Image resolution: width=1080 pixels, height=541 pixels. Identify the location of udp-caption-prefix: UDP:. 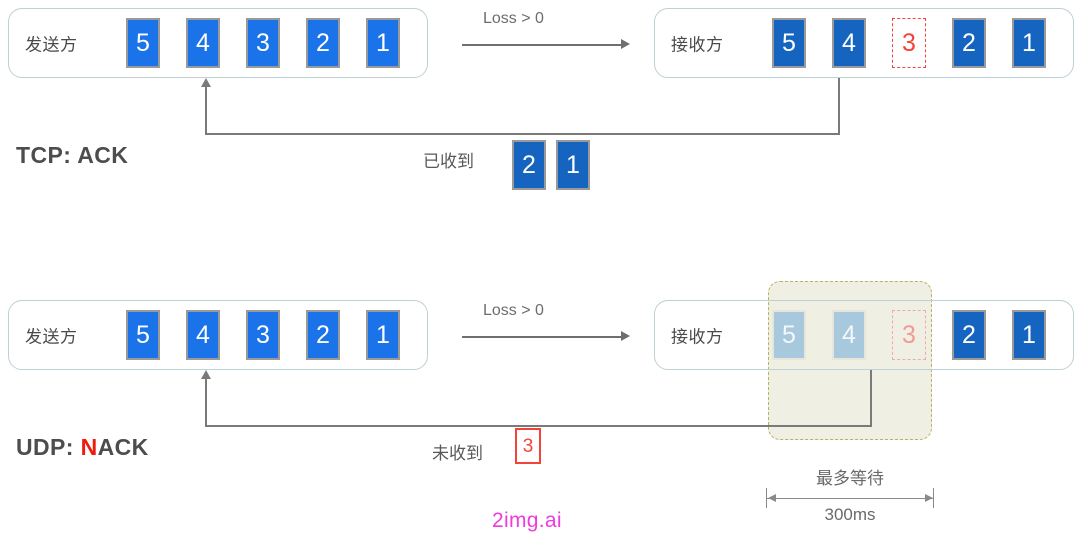
(48, 447).